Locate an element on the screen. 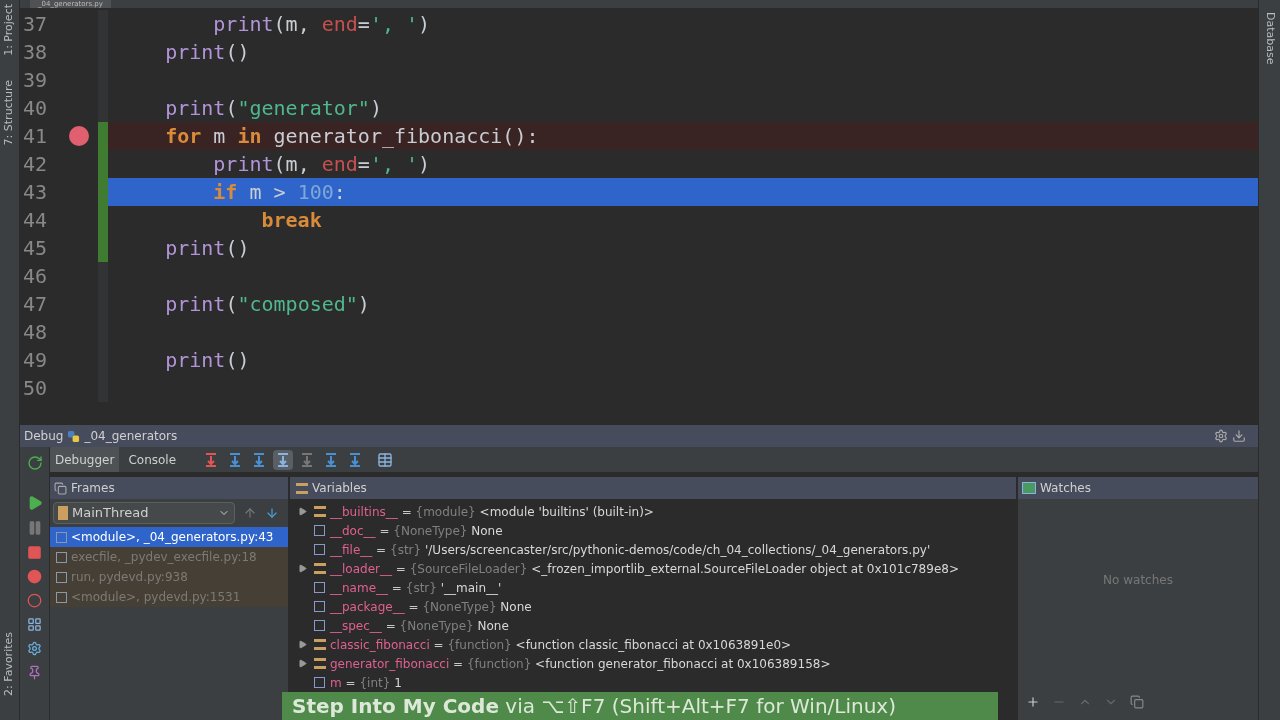 The image size is (1280, 720). variable-row: __file__ = {str} '/Users/screencaster/src/pythonic-demos/code/ch_04_collections/_04_generators.py' is located at coordinates (653, 549).